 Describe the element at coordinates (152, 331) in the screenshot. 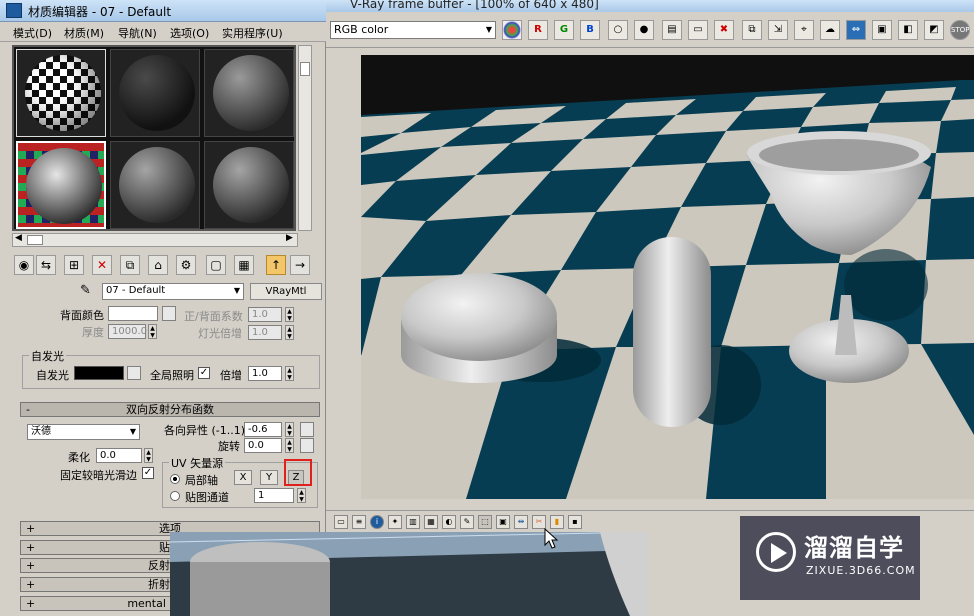

I see `thickness-spinner: ▲ ▼` at that location.